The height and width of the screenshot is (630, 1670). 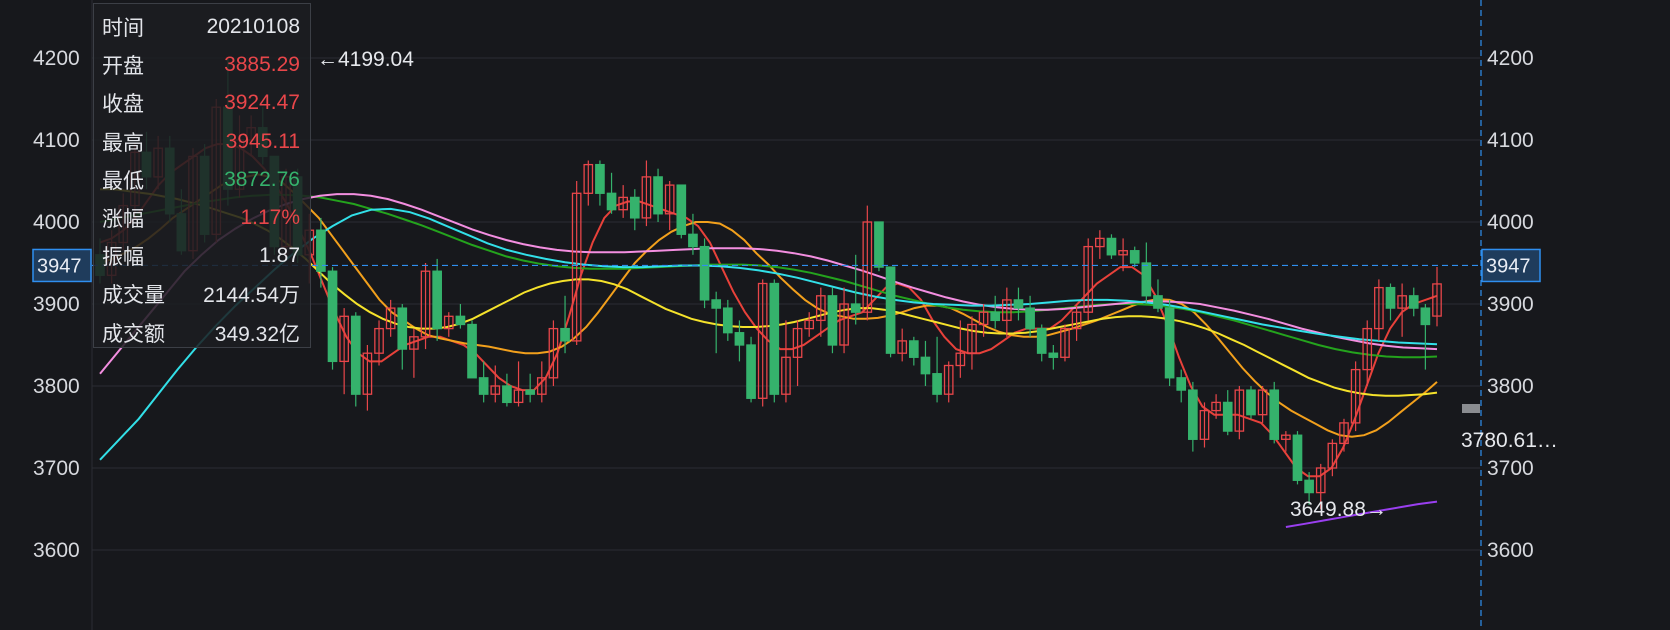 I want to click on y-tick-label-right: 3800, so click(x=1510, y=386).